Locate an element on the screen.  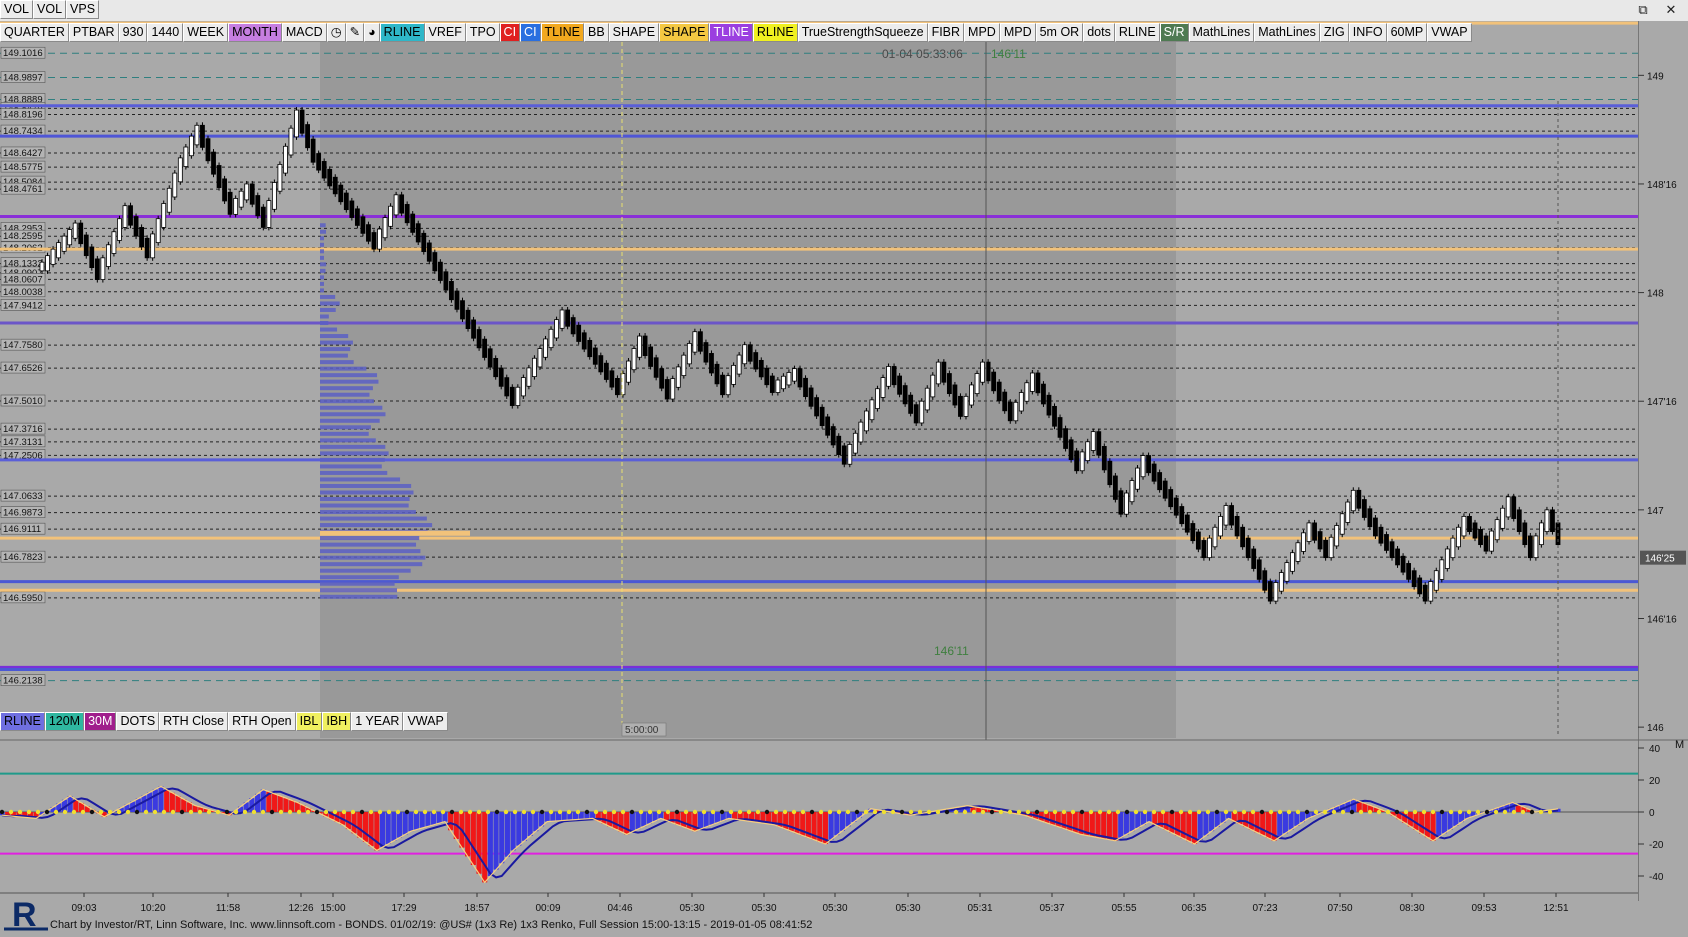
axis-tick-label: 147'16 is located at coordinates (1662, 402).